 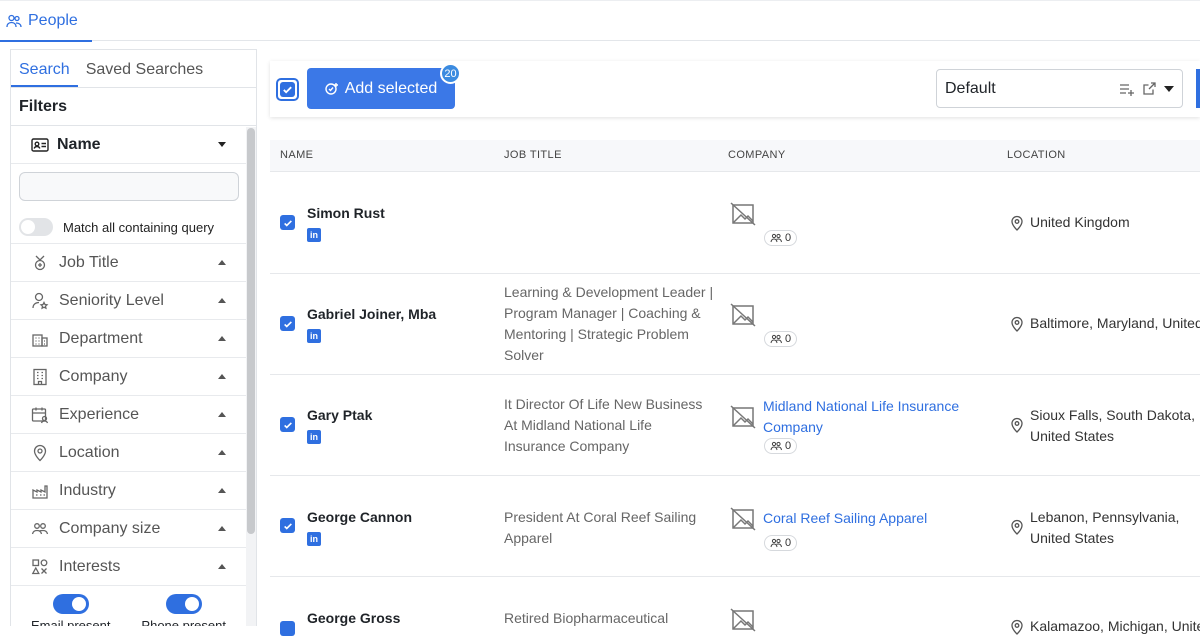 I want to click on tab-search: Search, so click(x=44, y=68).